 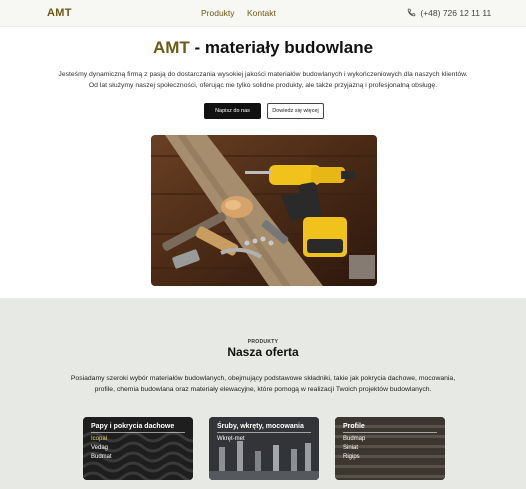 What do you see at coordinates (133, 426) in the screenshot?
I see `card-title: Papy i pokrycia dachowe` at bounding box center [133, 426].